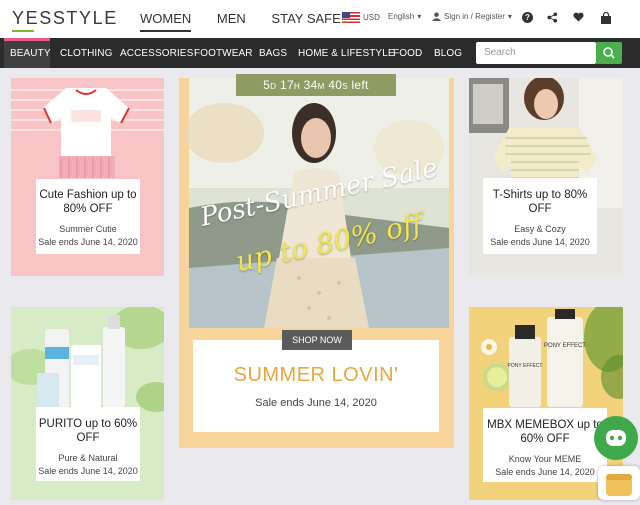 This screenshot has width=640, height=505. What do you see at coordinates (371, 17) in the screenshot?
I see `currency-label: USD` at bounding box center [371, 17].